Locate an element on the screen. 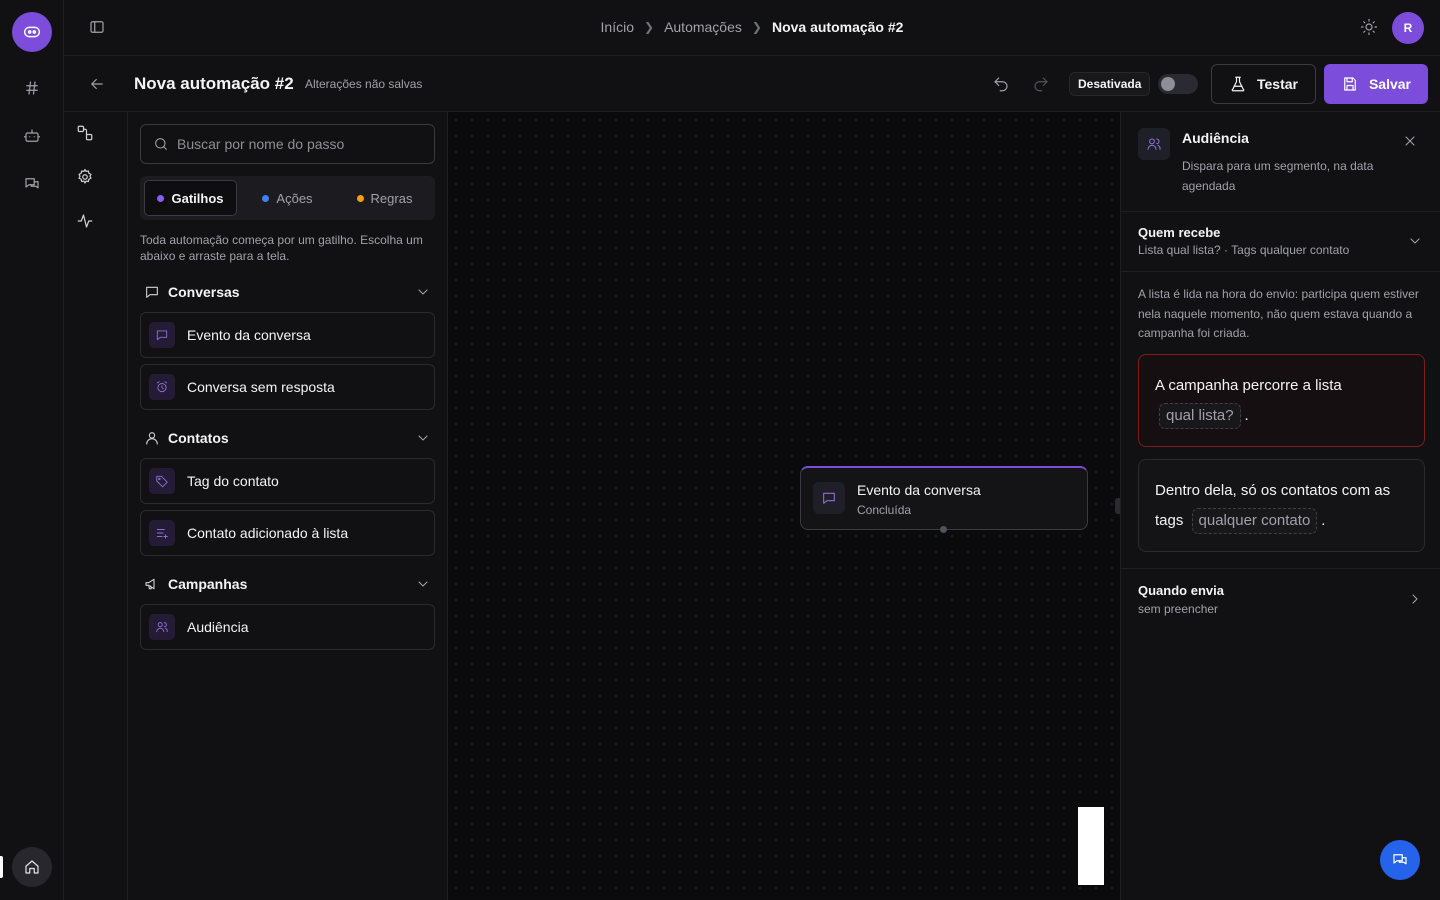 This screenshot has width=1440, height=900. flask-icon is located at coordinates (1238, 84).